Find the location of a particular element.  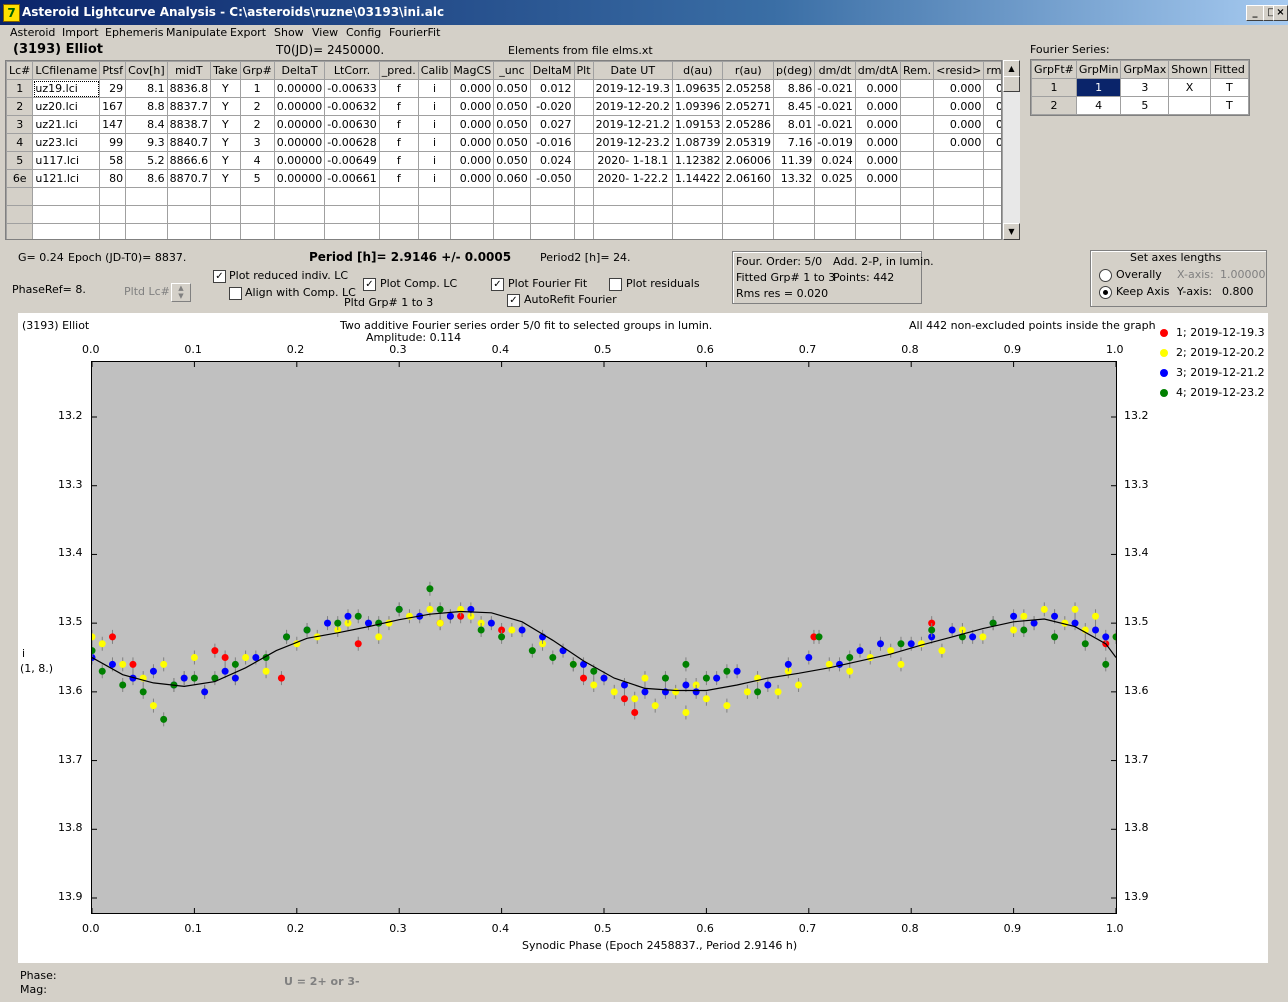

table-cell: 8.1 is located at coordinates (146, 88).